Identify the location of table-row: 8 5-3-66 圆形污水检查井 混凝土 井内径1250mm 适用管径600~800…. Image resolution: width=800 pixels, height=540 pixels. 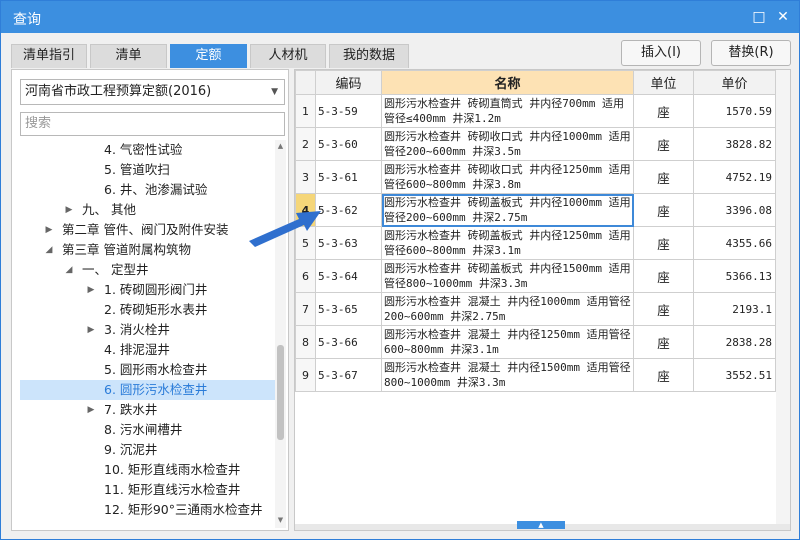
(535, 342).